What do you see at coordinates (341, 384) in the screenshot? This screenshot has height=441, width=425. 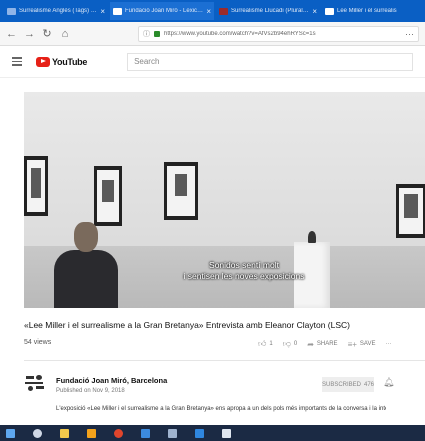 I see `subscribe-label: SUBSCRIBED` at bounding box center [341, 384].